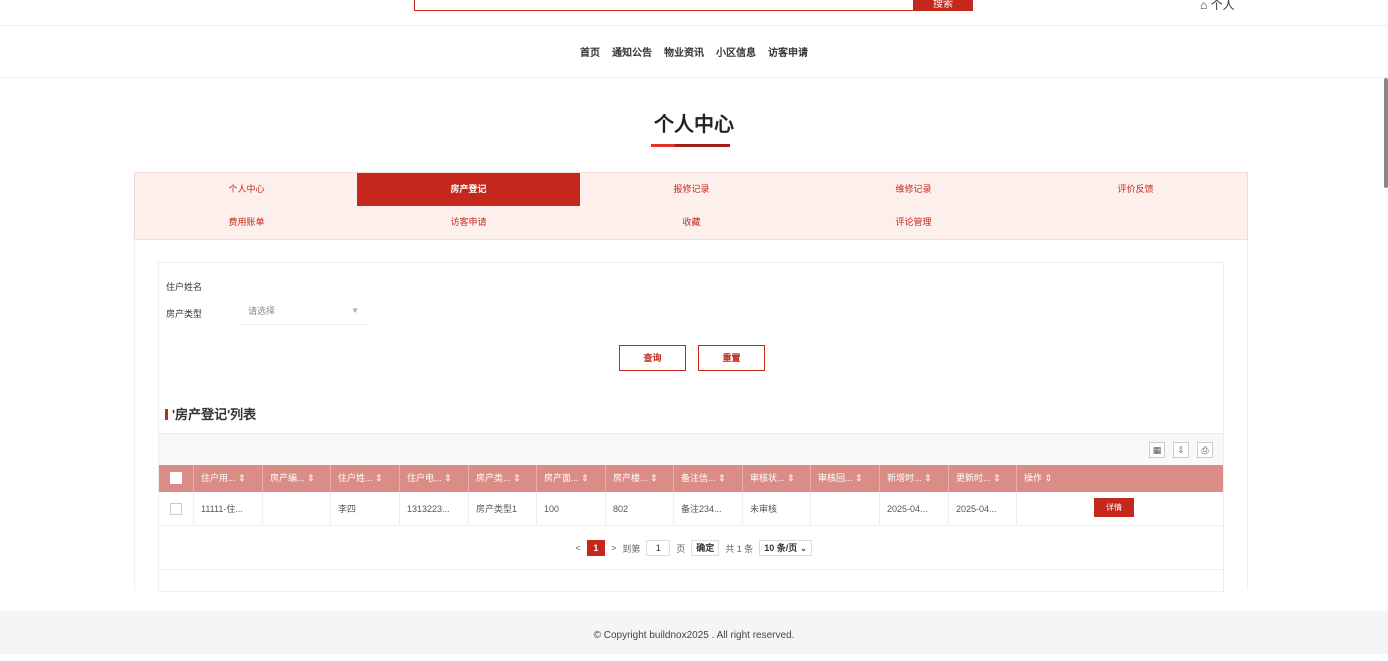 The image size is (1388, 661). What do you see at coordinates (705, 548) in the screenshot?
I see `goto-confirm-button: 确定` at bounding box center [705, 548].